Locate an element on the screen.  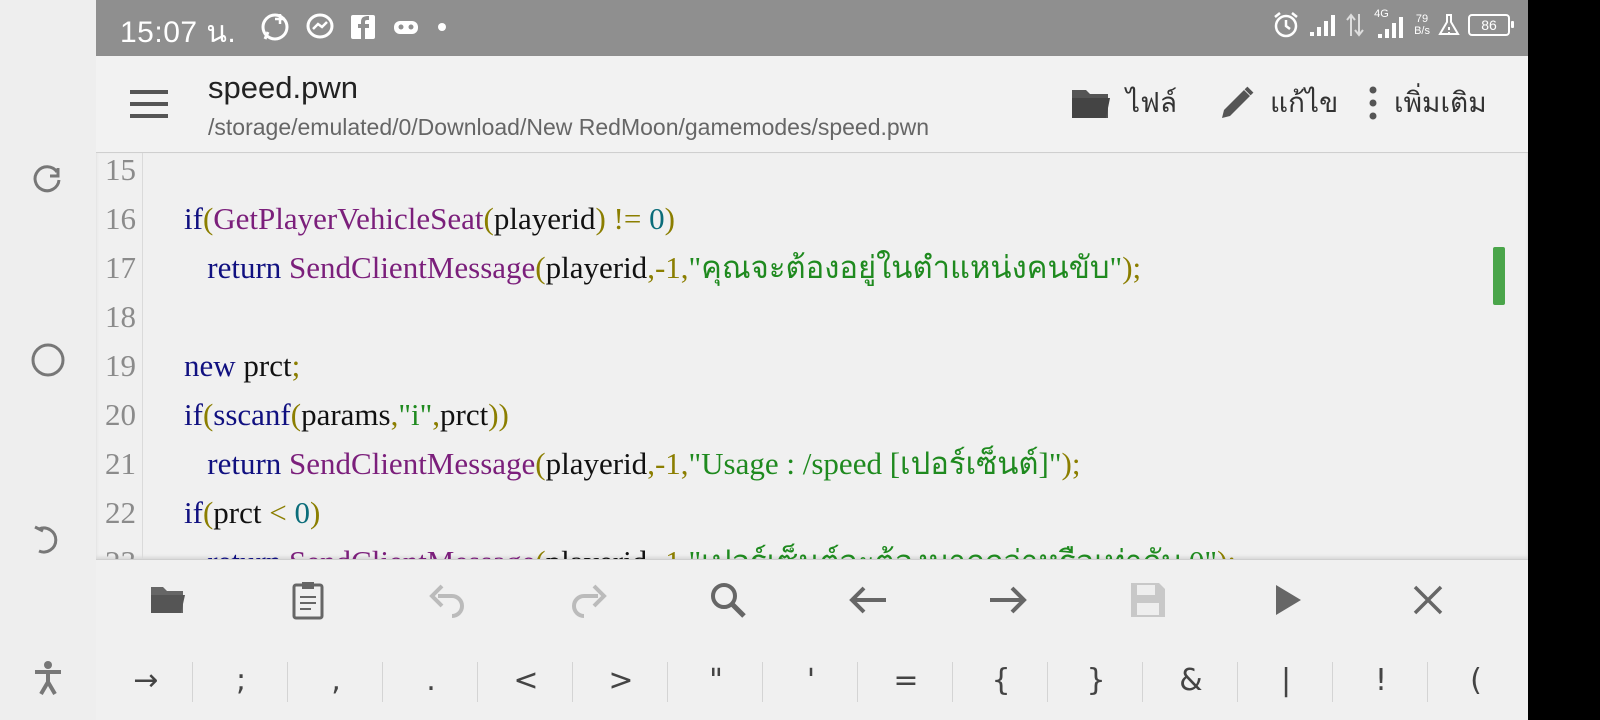
folder-icon is located at coordinates (1091, 104).